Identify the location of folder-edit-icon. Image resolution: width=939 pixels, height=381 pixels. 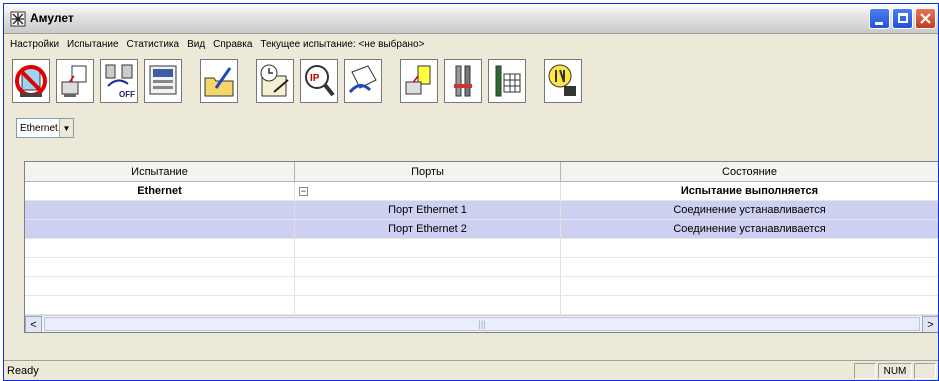
(219, 82).